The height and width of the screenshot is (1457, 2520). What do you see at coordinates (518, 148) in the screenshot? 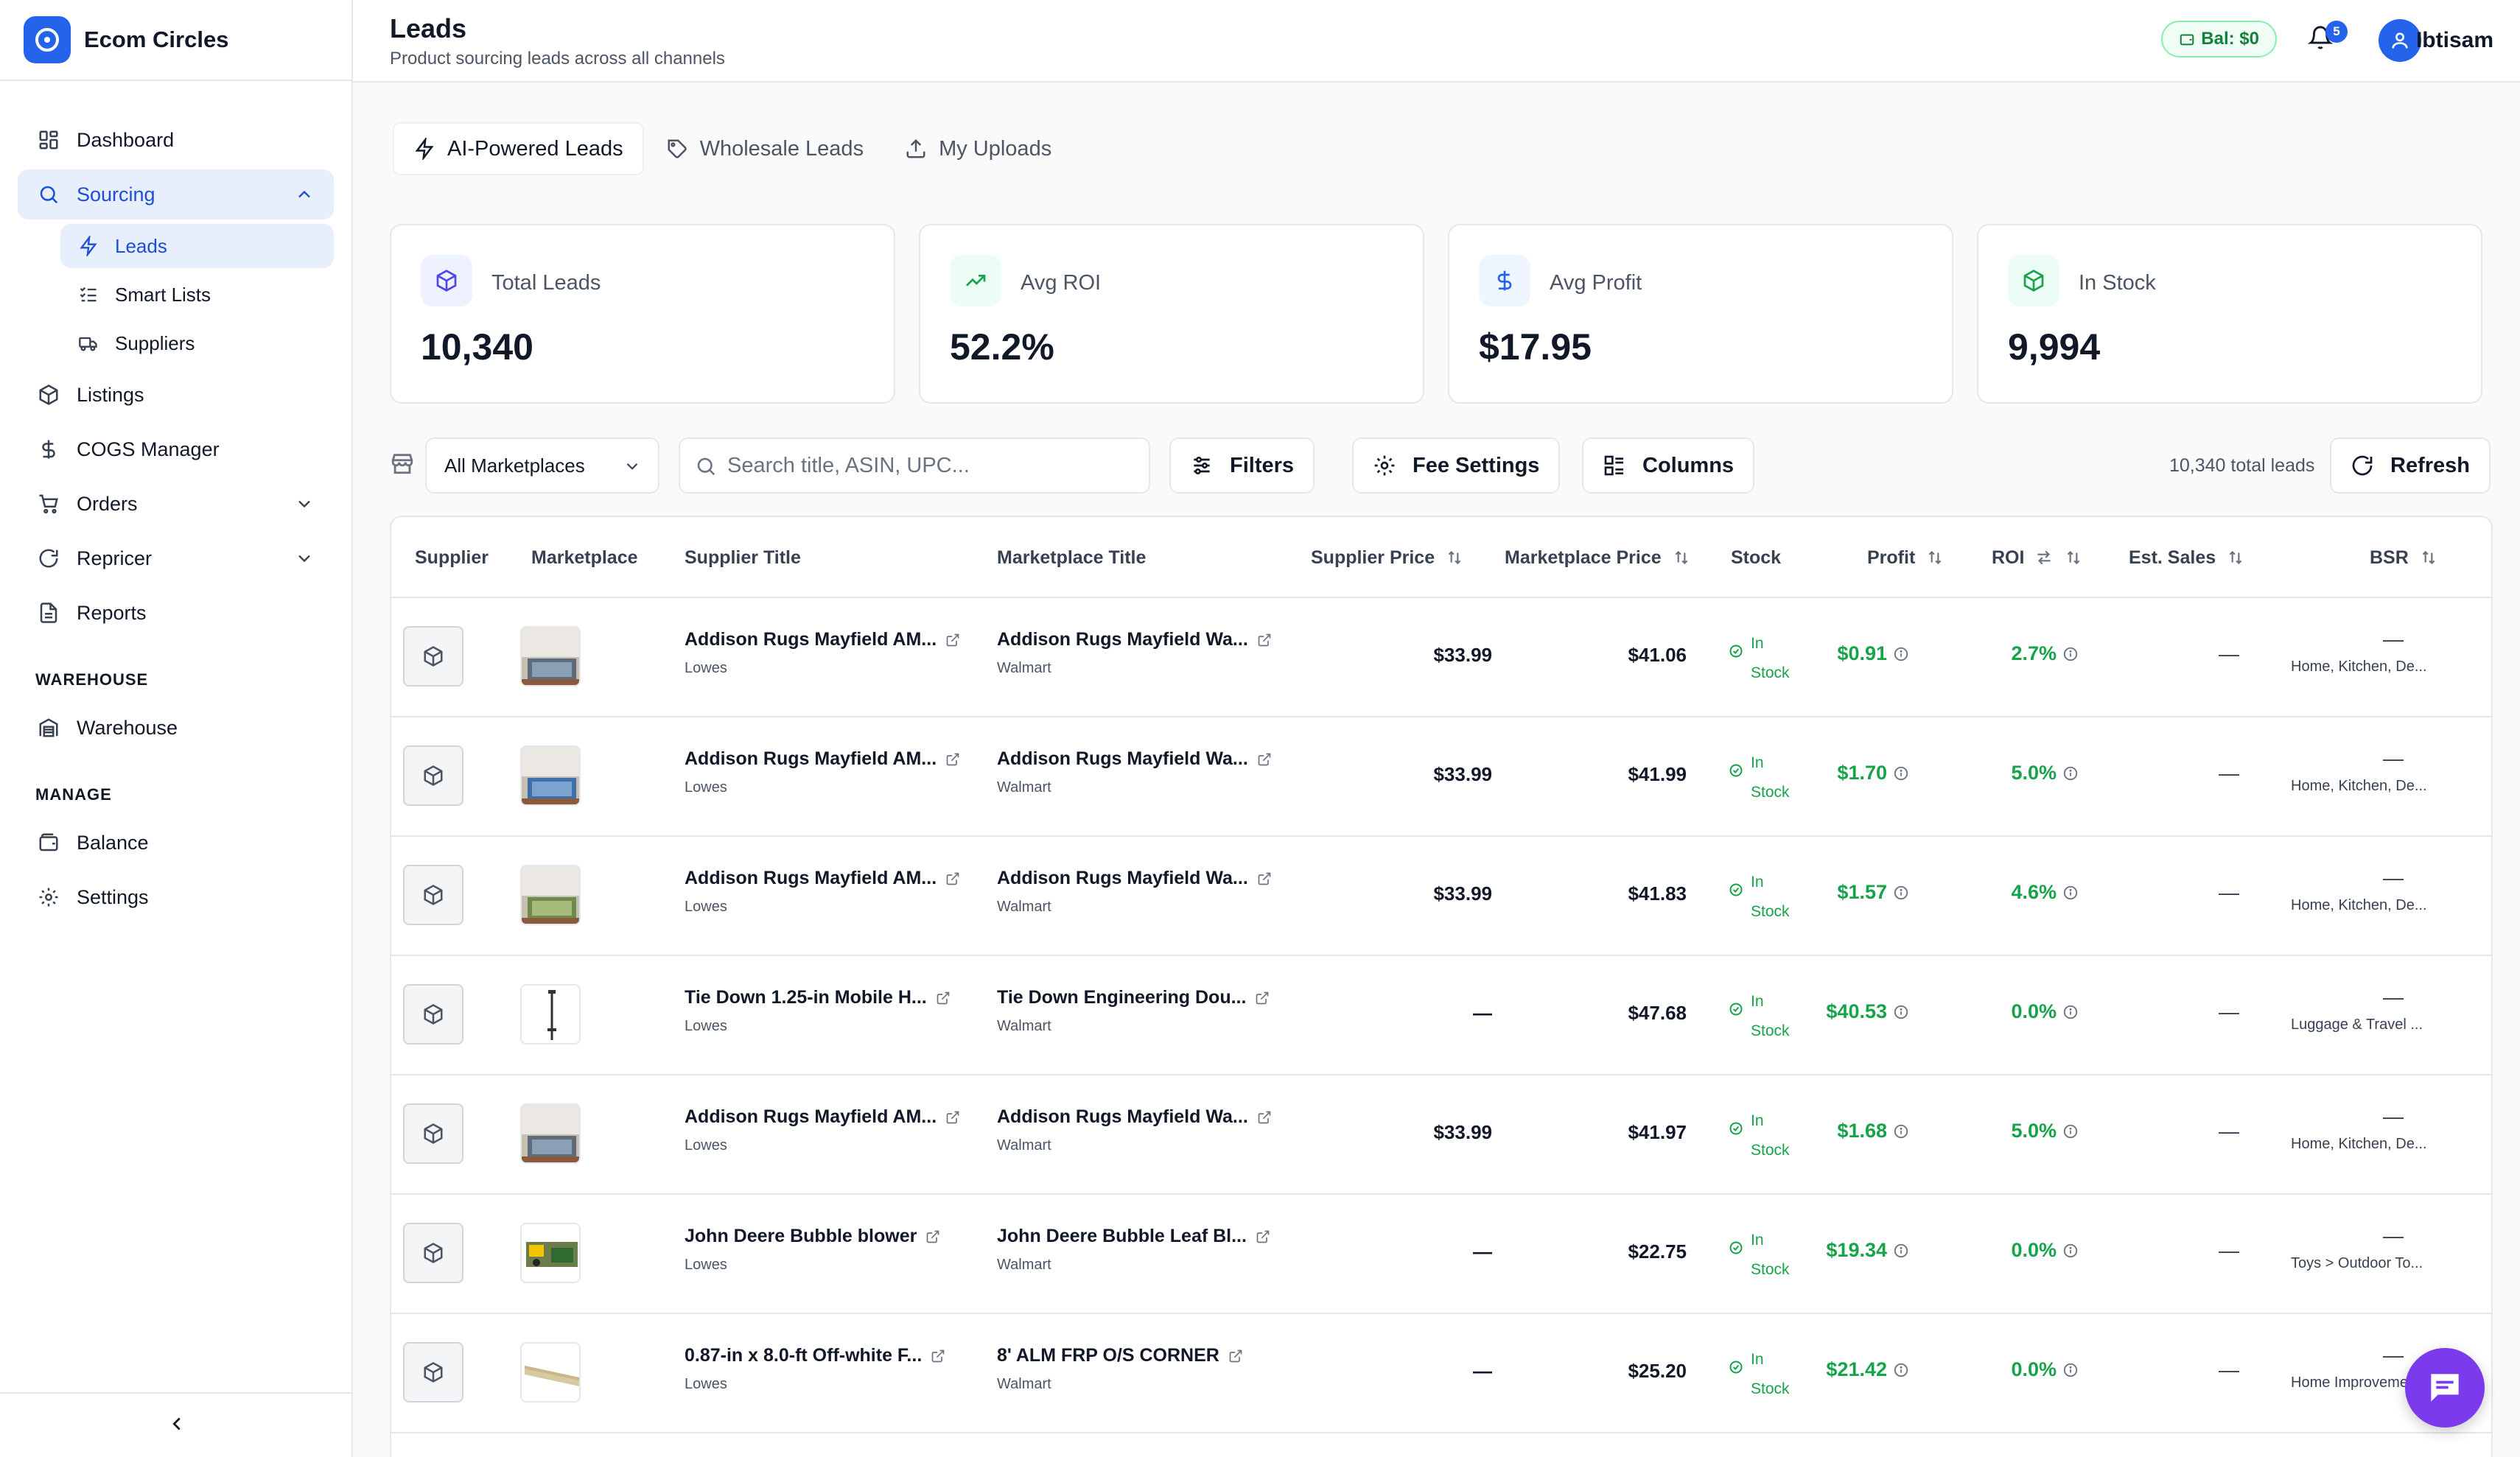
I see `tab-ai-powered-leads: AI-Powered Leads` at bounding box center [518, 148].